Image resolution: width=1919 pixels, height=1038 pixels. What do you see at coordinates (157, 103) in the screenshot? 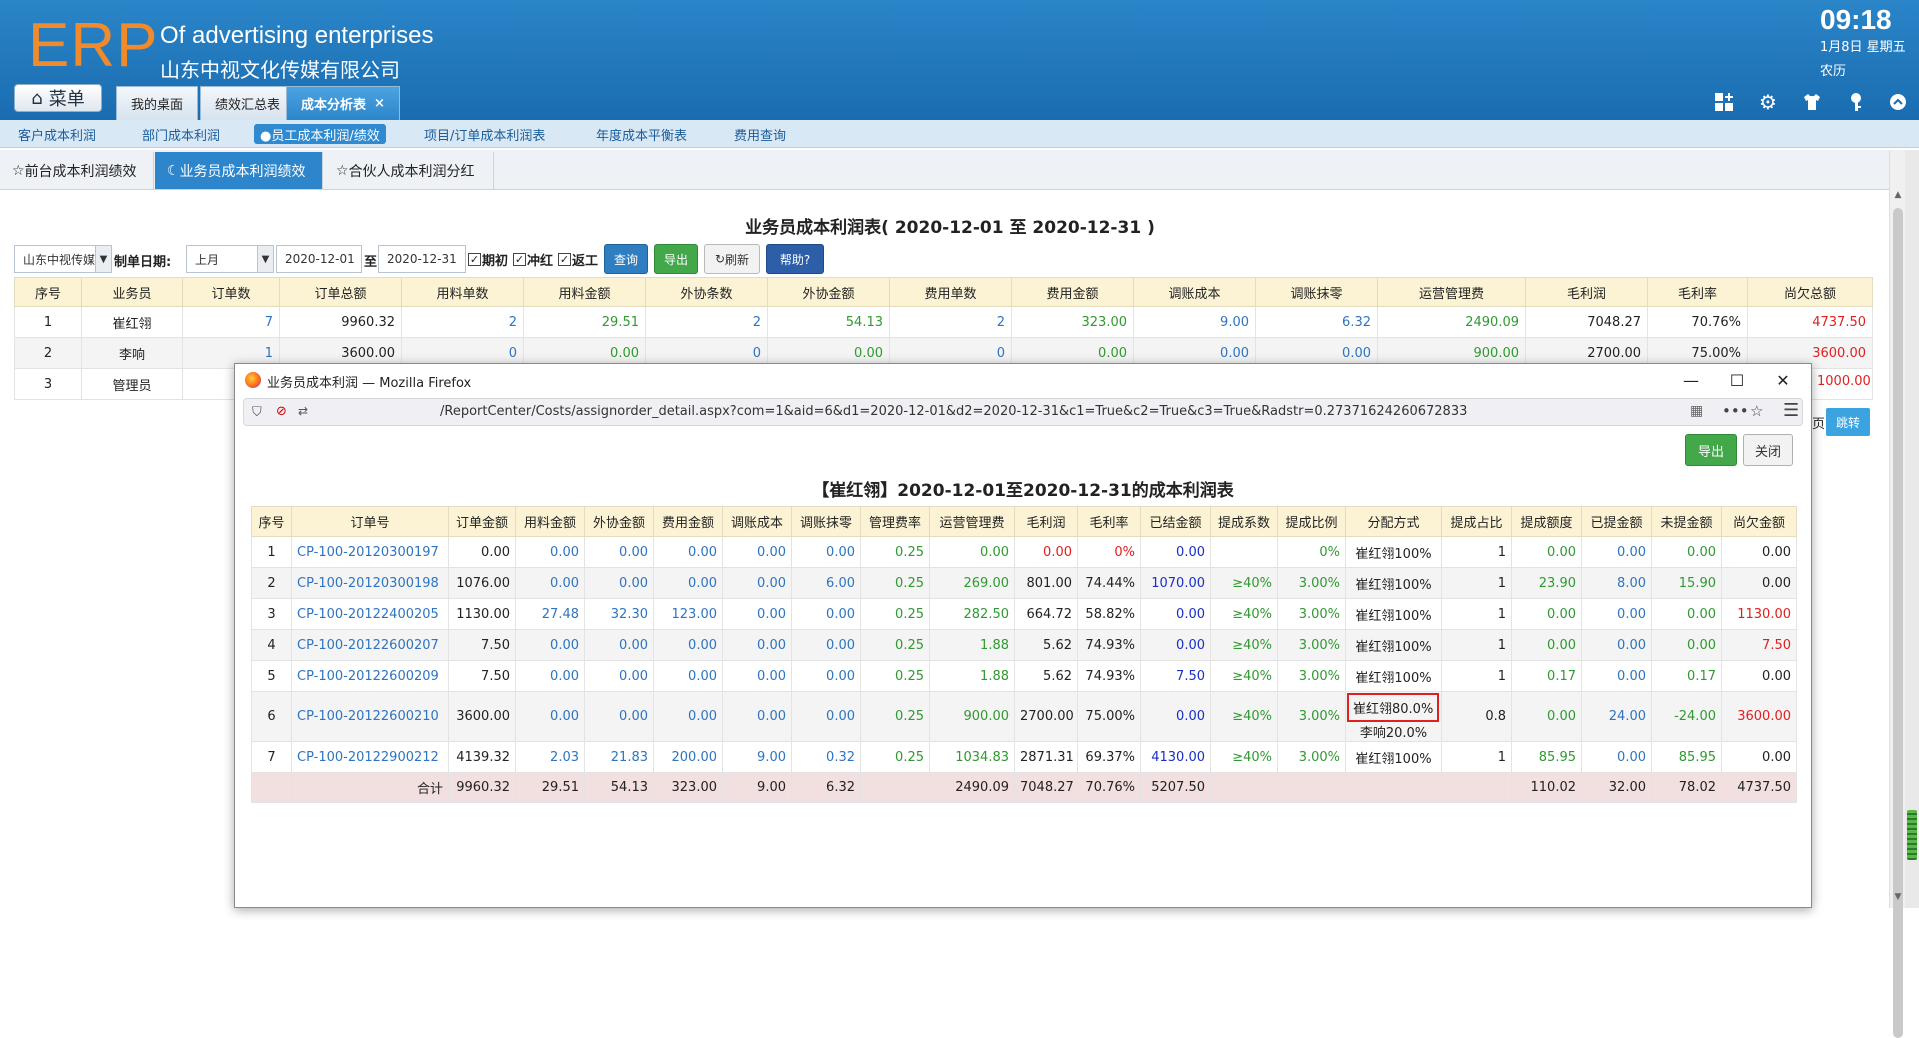
I see `tab-my-desktop: 我的桌面` at bounding box center [157, 103].